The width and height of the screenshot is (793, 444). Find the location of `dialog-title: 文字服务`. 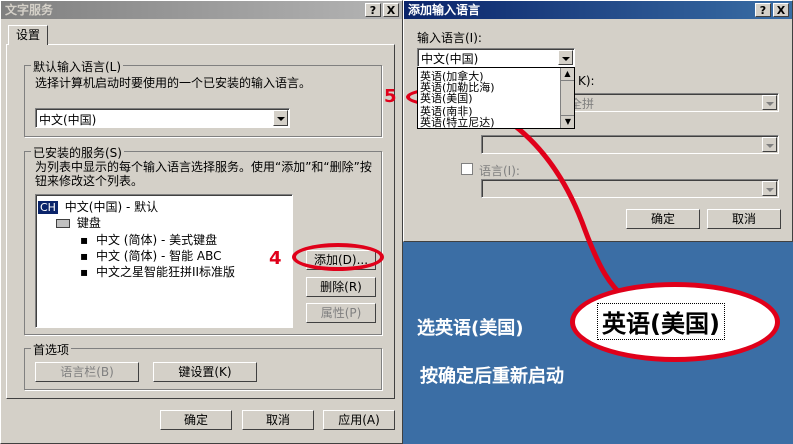

dialog-title: 文字服务 is located at coordinates (29, 10).